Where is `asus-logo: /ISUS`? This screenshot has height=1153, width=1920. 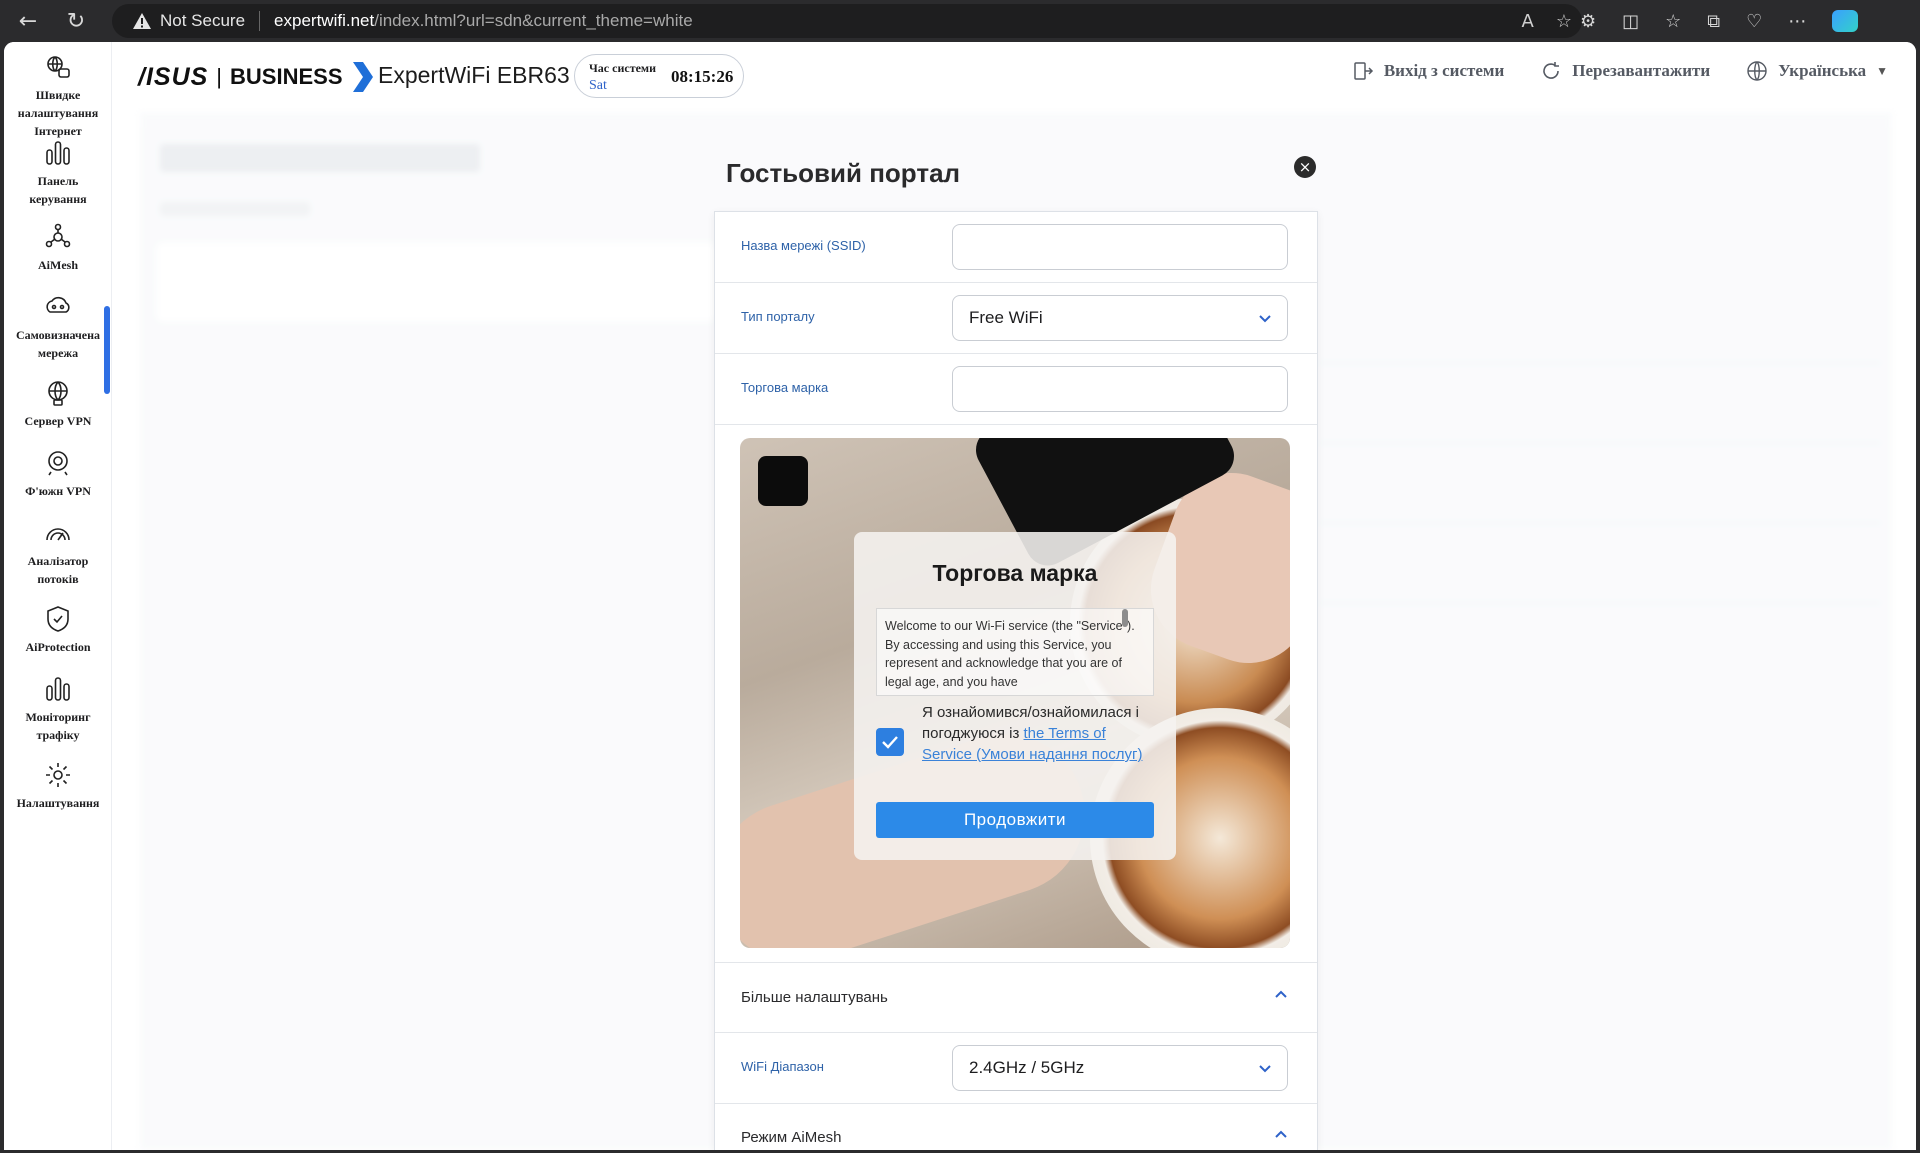 asus-logo: /ISUS is located at coordinates (173, 76).